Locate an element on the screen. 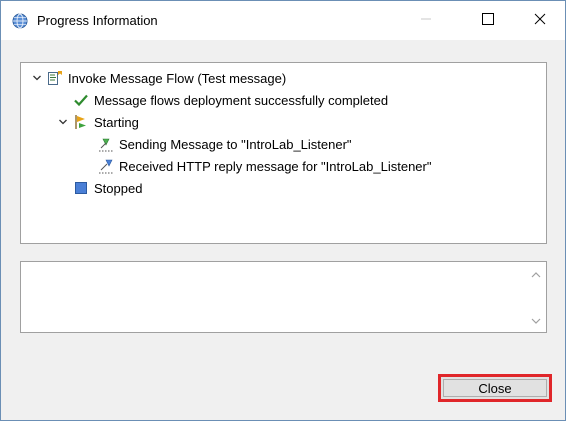 The image size is (566, 421). close-window-button is located at coordinates (540, 20).